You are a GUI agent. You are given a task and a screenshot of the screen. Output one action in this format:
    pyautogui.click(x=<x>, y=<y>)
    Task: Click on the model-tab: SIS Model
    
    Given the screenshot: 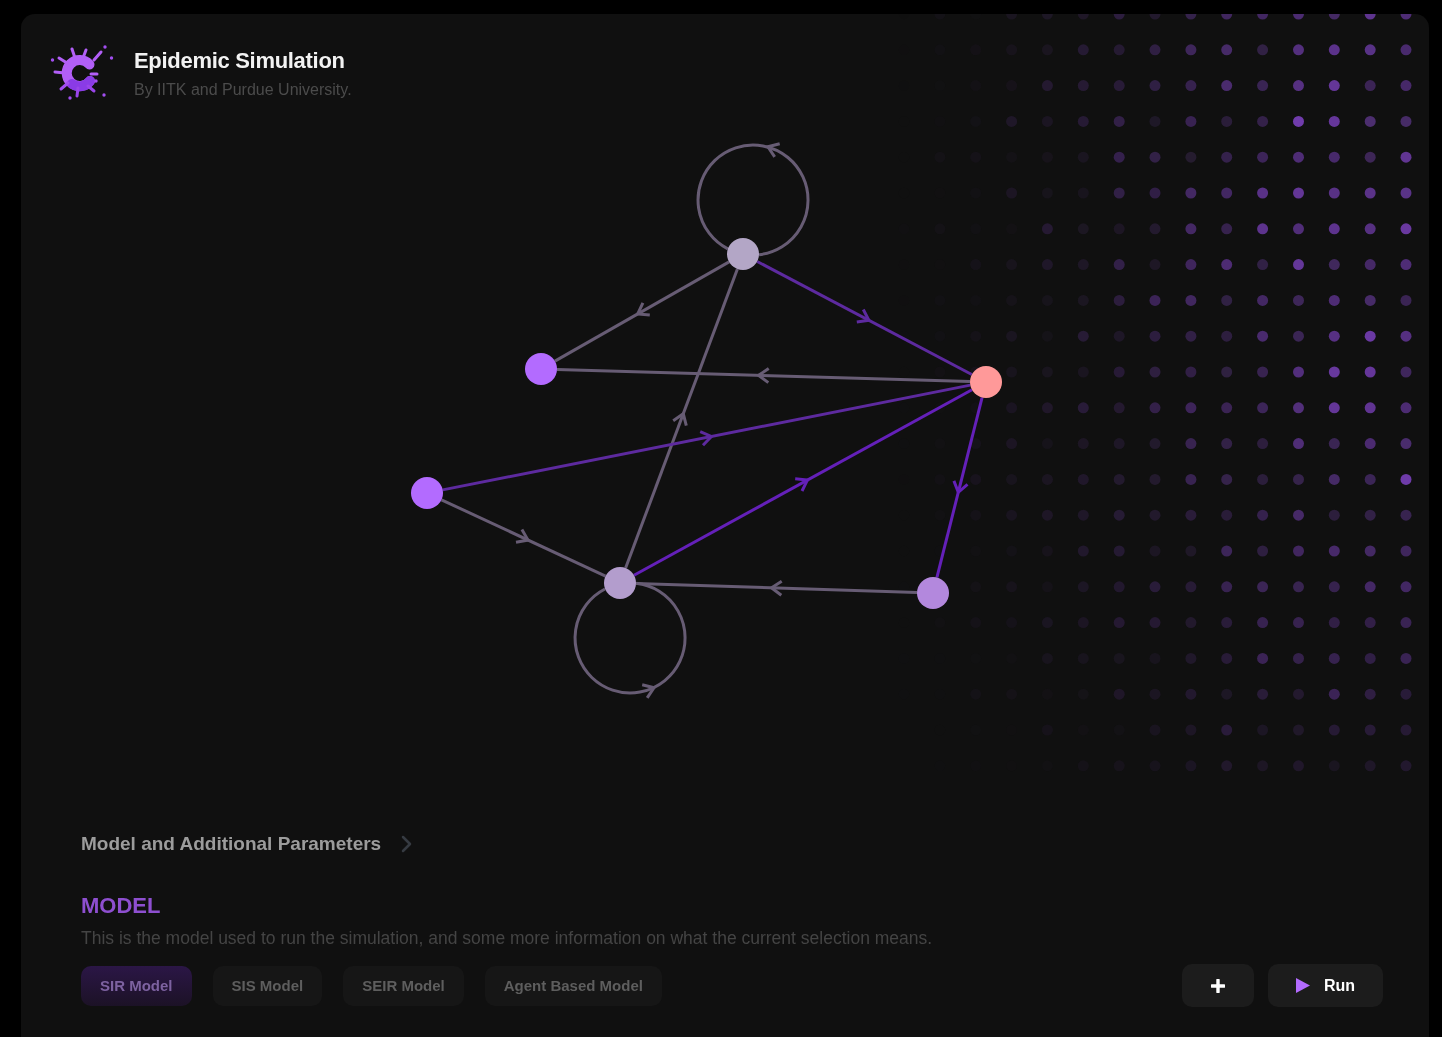 What is the action you would take?
    pyautogui.click(x=267, y=986)
    